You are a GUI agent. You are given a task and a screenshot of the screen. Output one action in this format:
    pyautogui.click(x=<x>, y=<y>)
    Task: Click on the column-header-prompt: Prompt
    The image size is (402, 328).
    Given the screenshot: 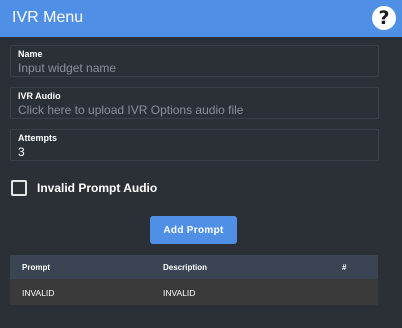 What is the action you would take?
    pyautogui.click(x=36, y=267)
    